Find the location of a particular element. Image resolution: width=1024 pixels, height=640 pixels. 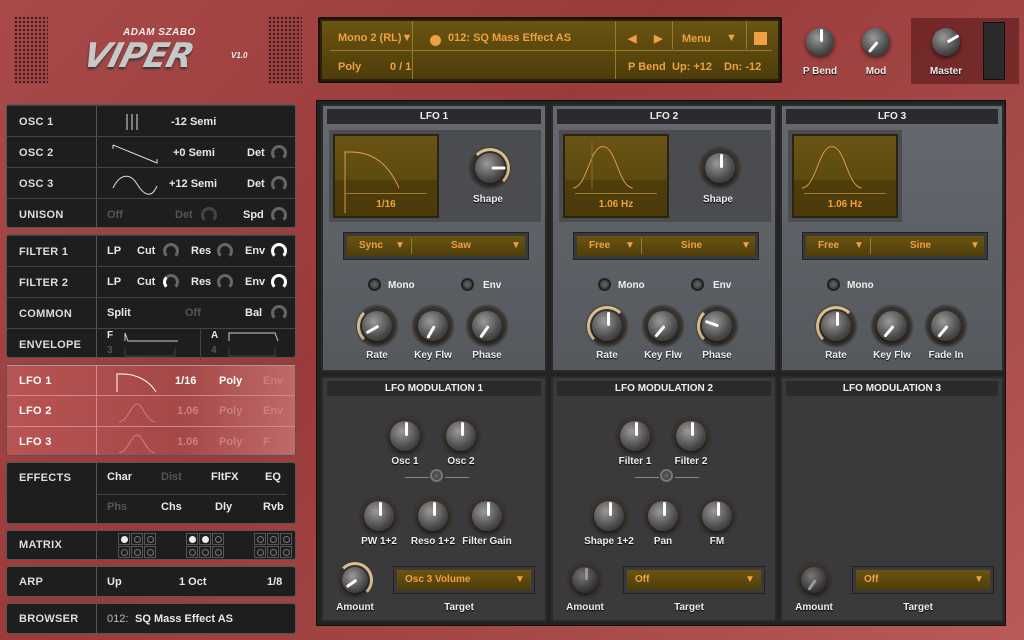

lfo3-rate: 1.06 is located at coordinates (187, 442).